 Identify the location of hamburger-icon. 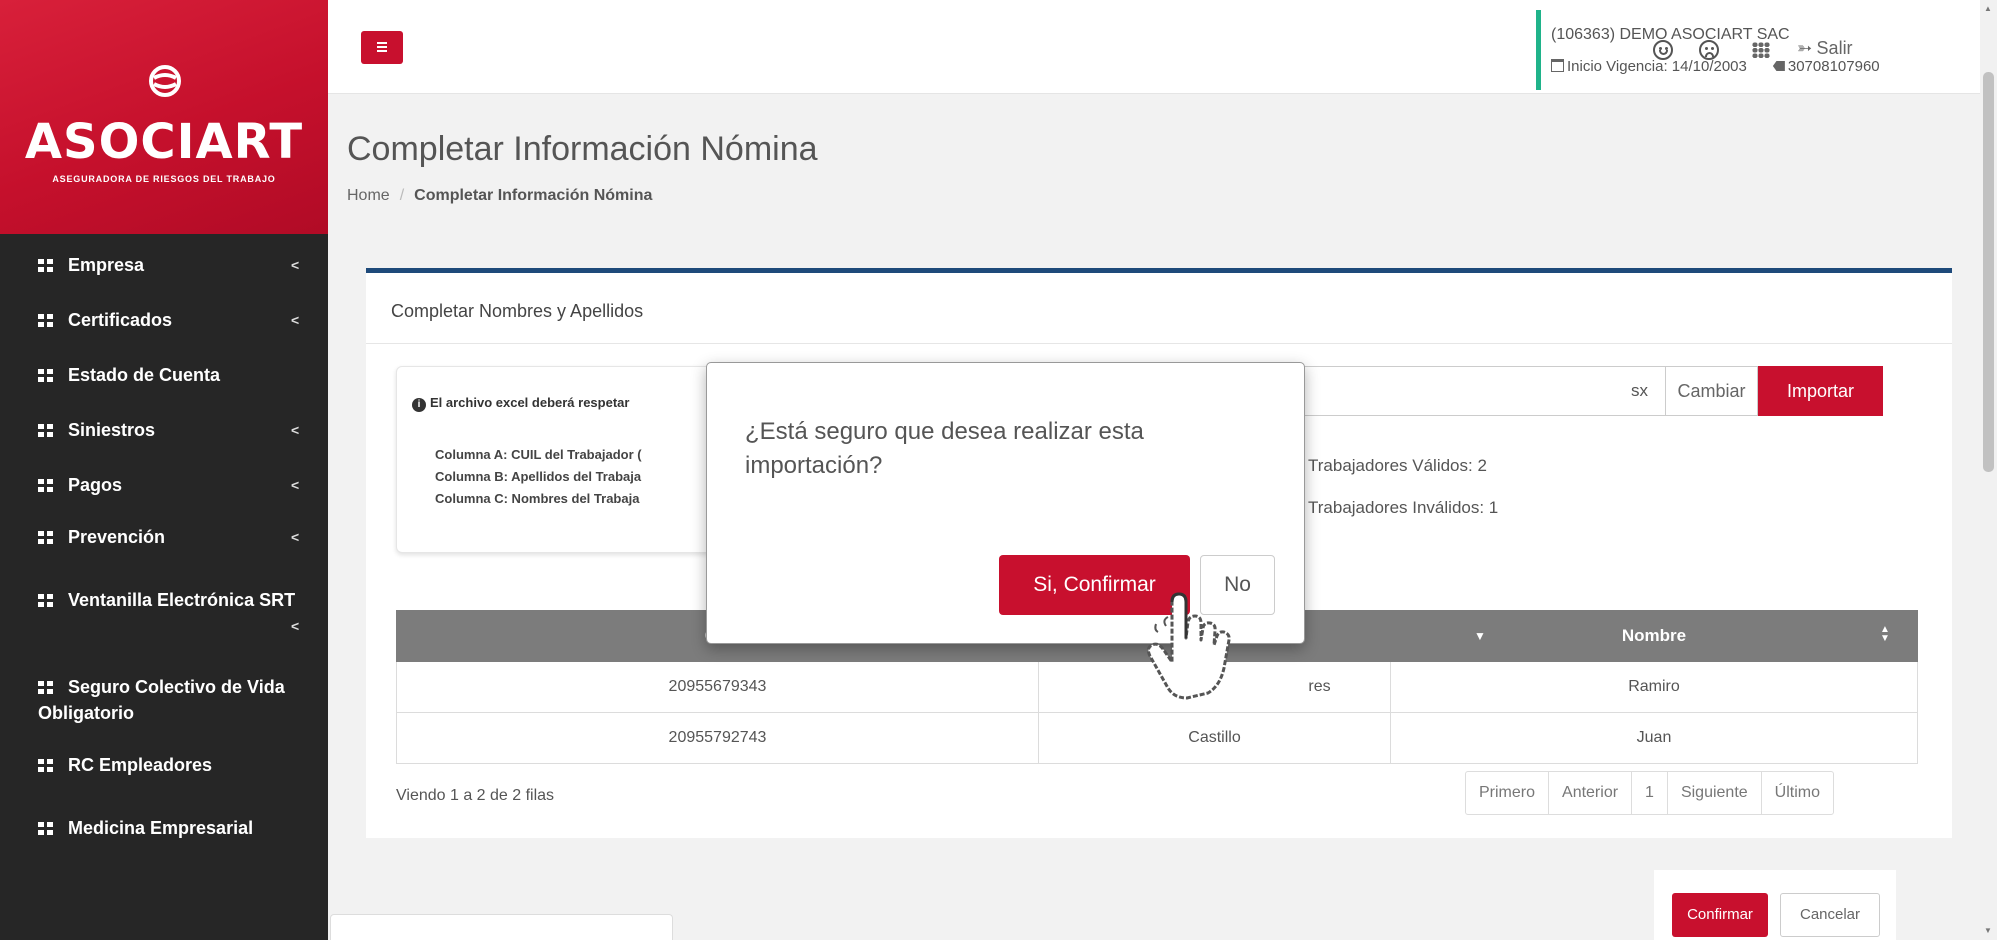
(382, 43).